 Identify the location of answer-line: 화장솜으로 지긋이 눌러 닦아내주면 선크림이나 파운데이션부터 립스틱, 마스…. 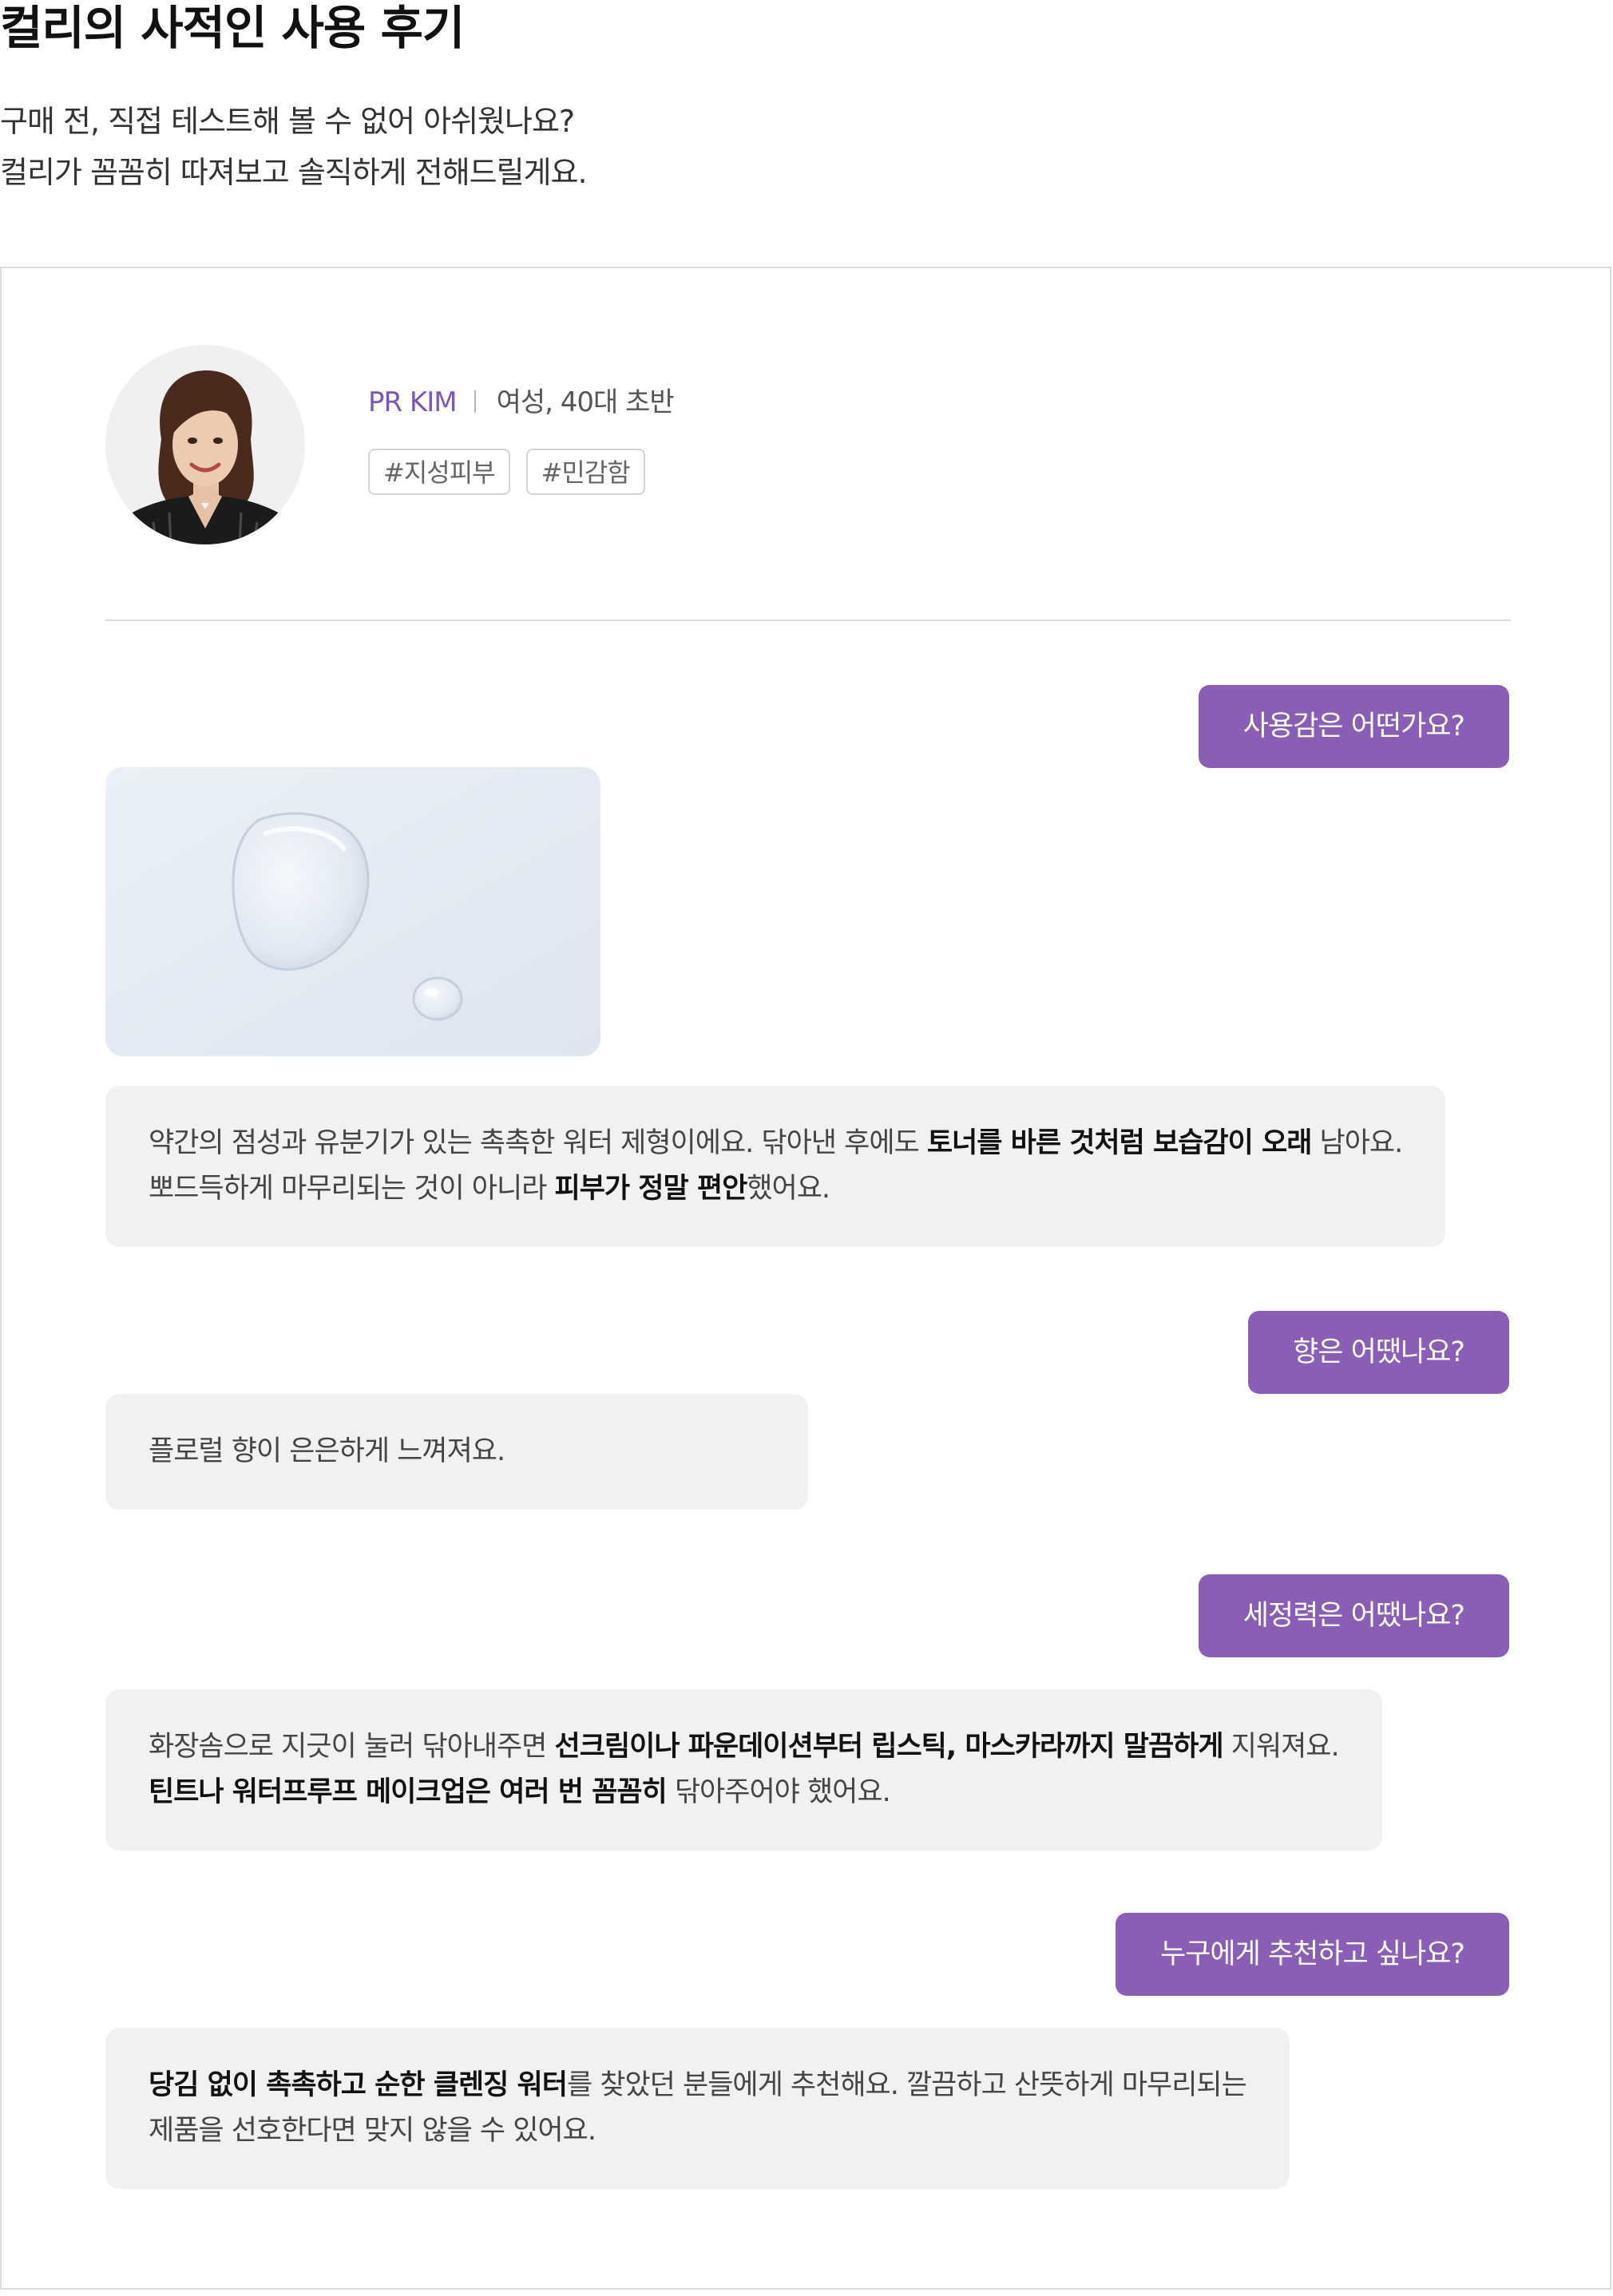
(744, 1747).